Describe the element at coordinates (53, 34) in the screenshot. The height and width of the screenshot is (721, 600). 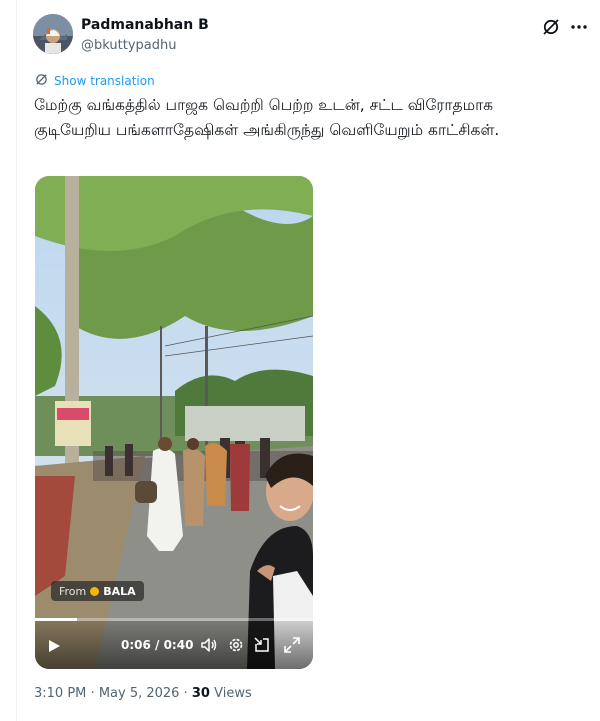
I see `avatar` at that location.